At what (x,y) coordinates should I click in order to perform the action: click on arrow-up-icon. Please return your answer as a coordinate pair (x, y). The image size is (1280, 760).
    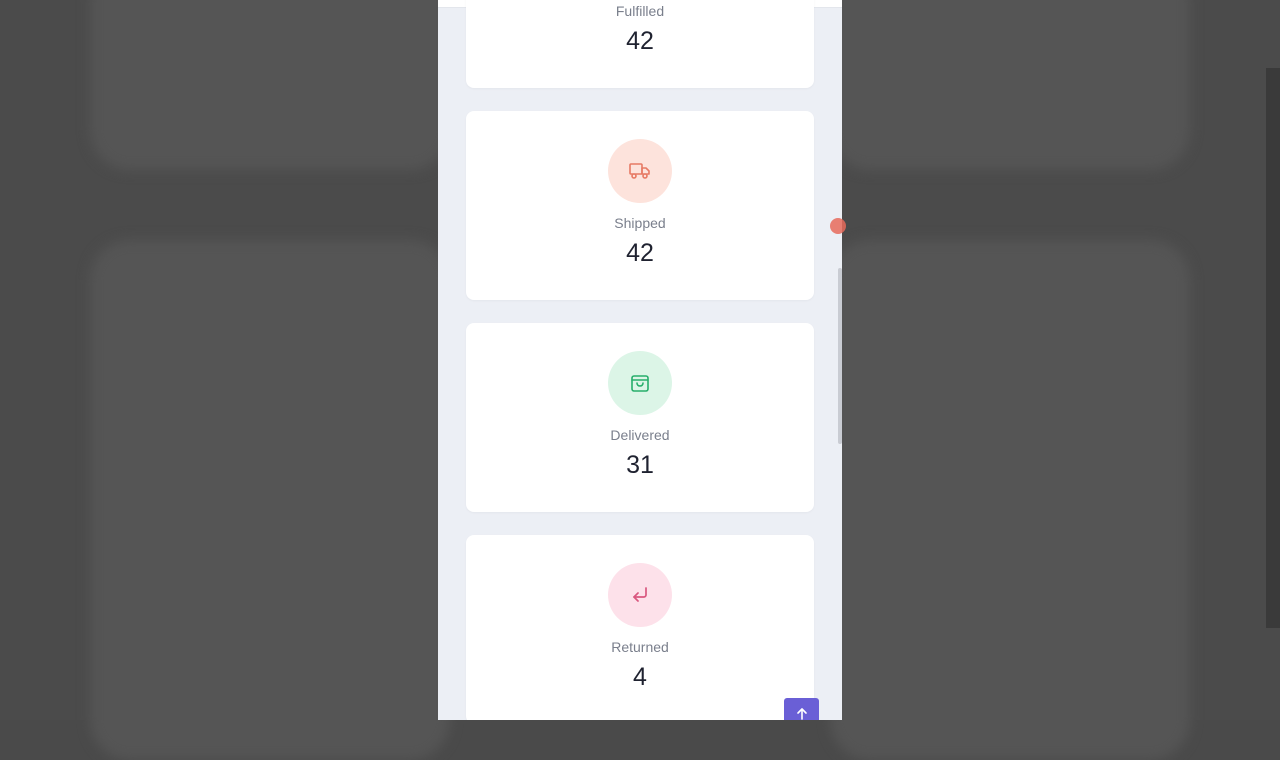
    Looking at the image, I should click on (801, 714).